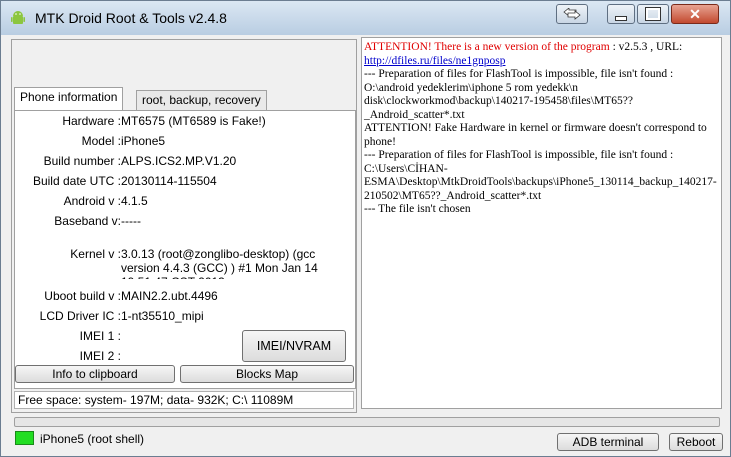  I want to click on info-label: LCD Driver IC :, so click(80, 316).